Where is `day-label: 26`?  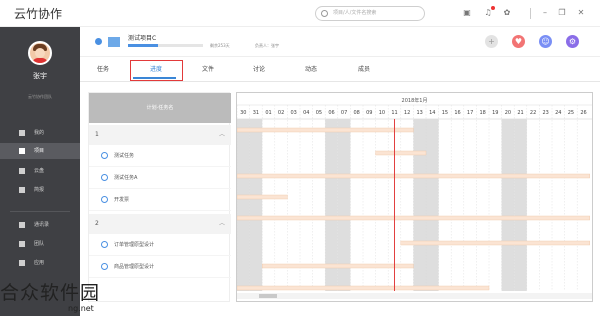 day-label: 26 is located at coordinates (583, 113).